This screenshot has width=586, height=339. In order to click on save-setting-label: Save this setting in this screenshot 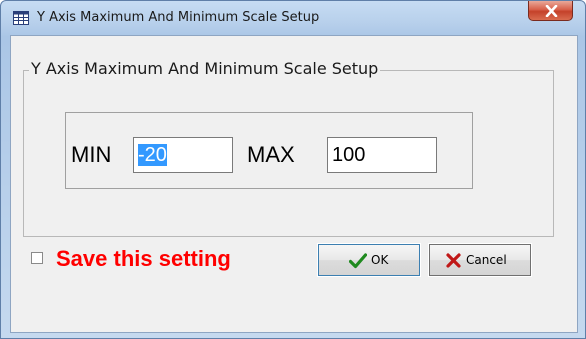, I will do `click(143, 259)`.